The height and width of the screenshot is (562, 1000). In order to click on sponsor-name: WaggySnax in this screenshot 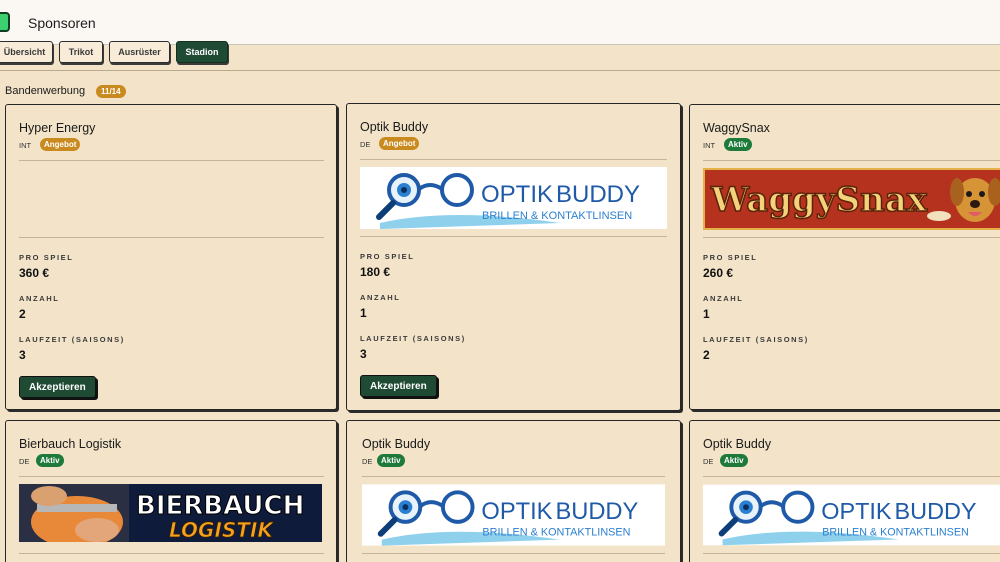, I will do `click(736, 128)`.